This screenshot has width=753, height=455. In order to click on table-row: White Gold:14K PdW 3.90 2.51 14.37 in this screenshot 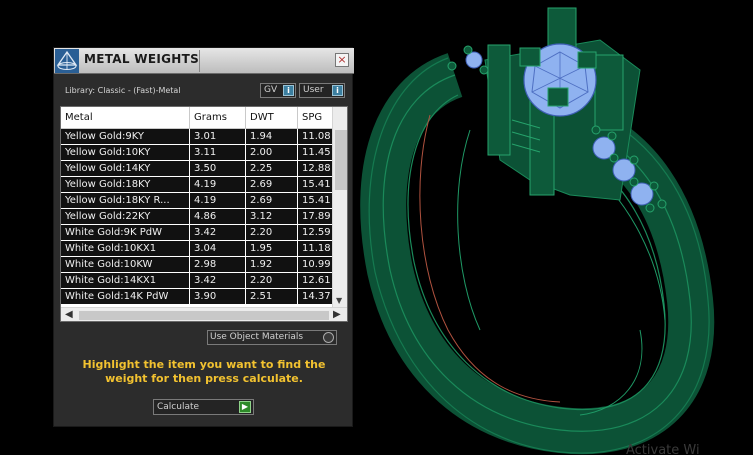, I will do `click(204, 297)`.